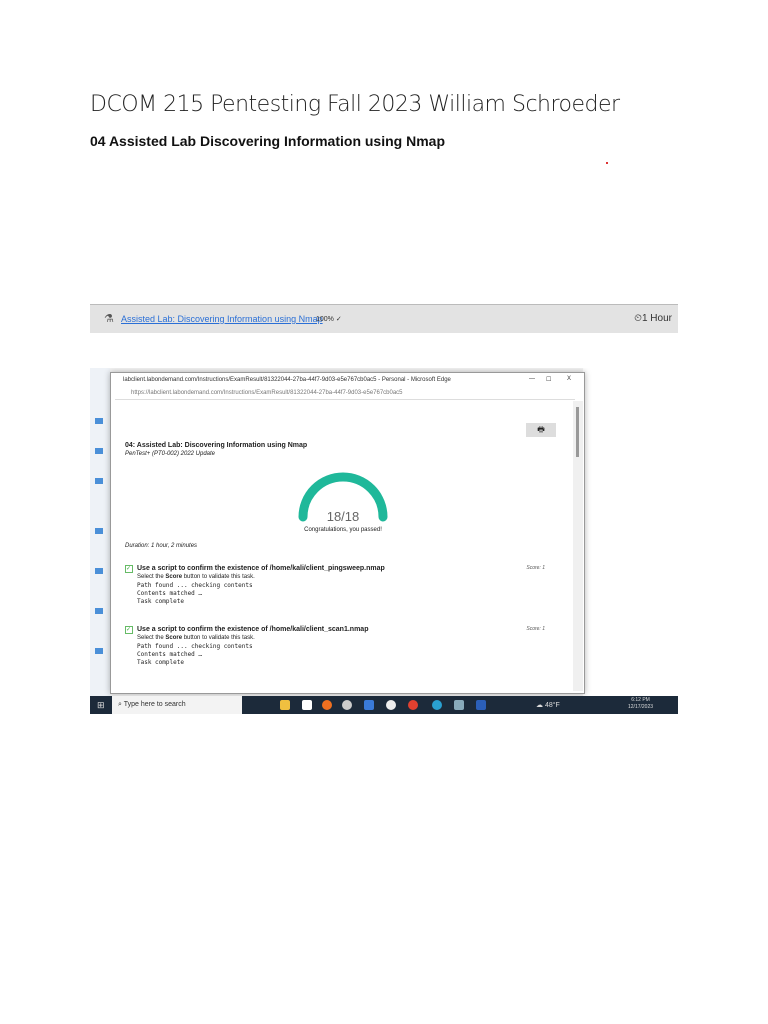 The width and height of the screenshot is (768, 1024). I want to click on store-icon, so click(307, 705).